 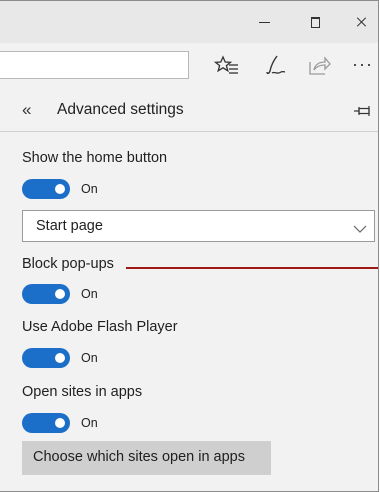 What do you see at coordinates (94, 65) in the screenshot?
I see `address-bar` at bounding box center [94, 65].